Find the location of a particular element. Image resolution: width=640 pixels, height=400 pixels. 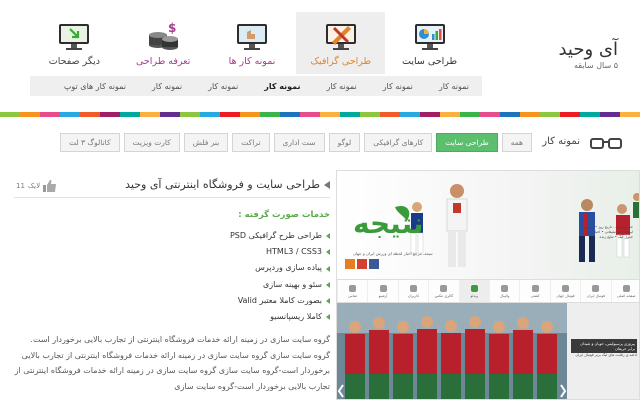

nav-label: تعرفه طراحی is located at coordinates (163, 61).